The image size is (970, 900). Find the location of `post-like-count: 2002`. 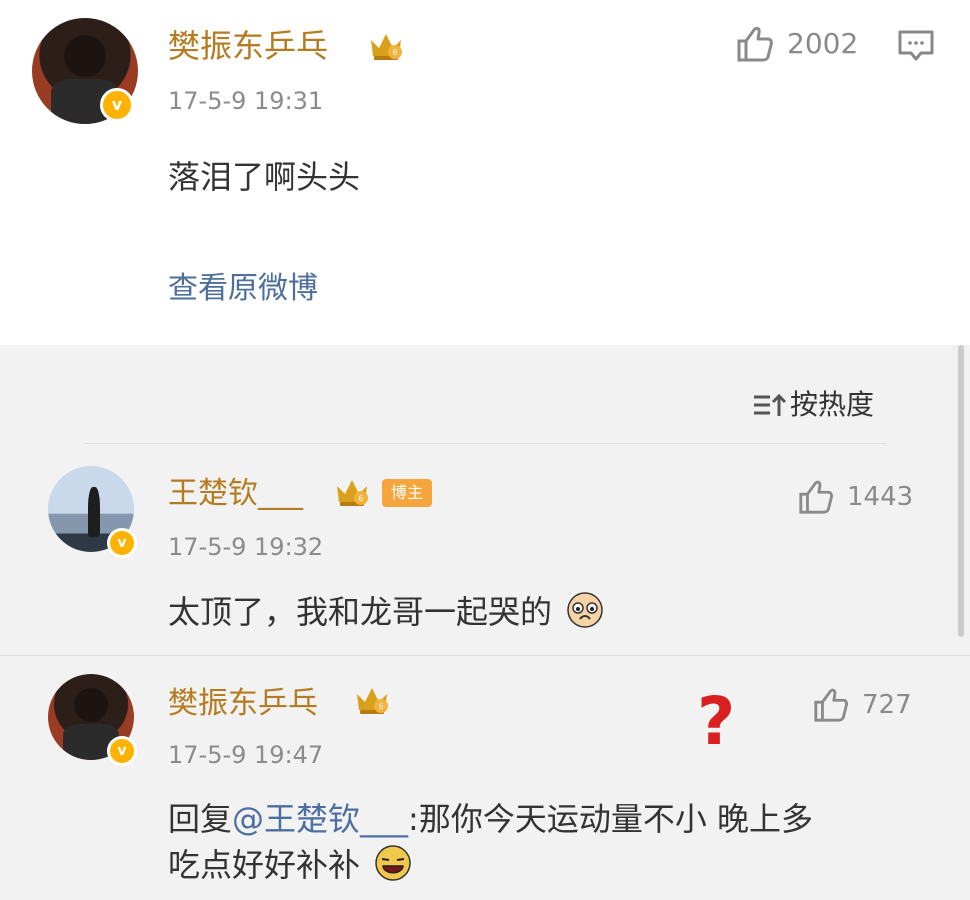

post-like-count: 2002 is located at coordinates (823, 43).